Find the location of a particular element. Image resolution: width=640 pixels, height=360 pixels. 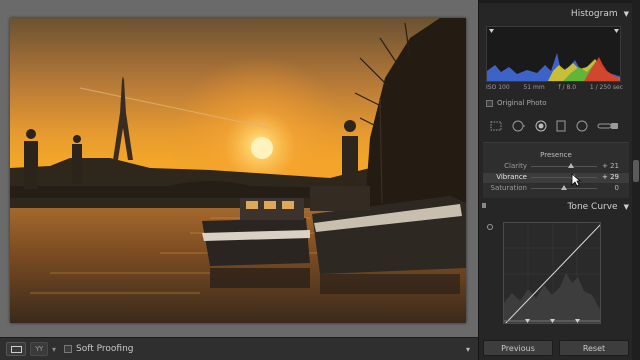

saturation-slider-thumb is located at coordinates (564, 187).